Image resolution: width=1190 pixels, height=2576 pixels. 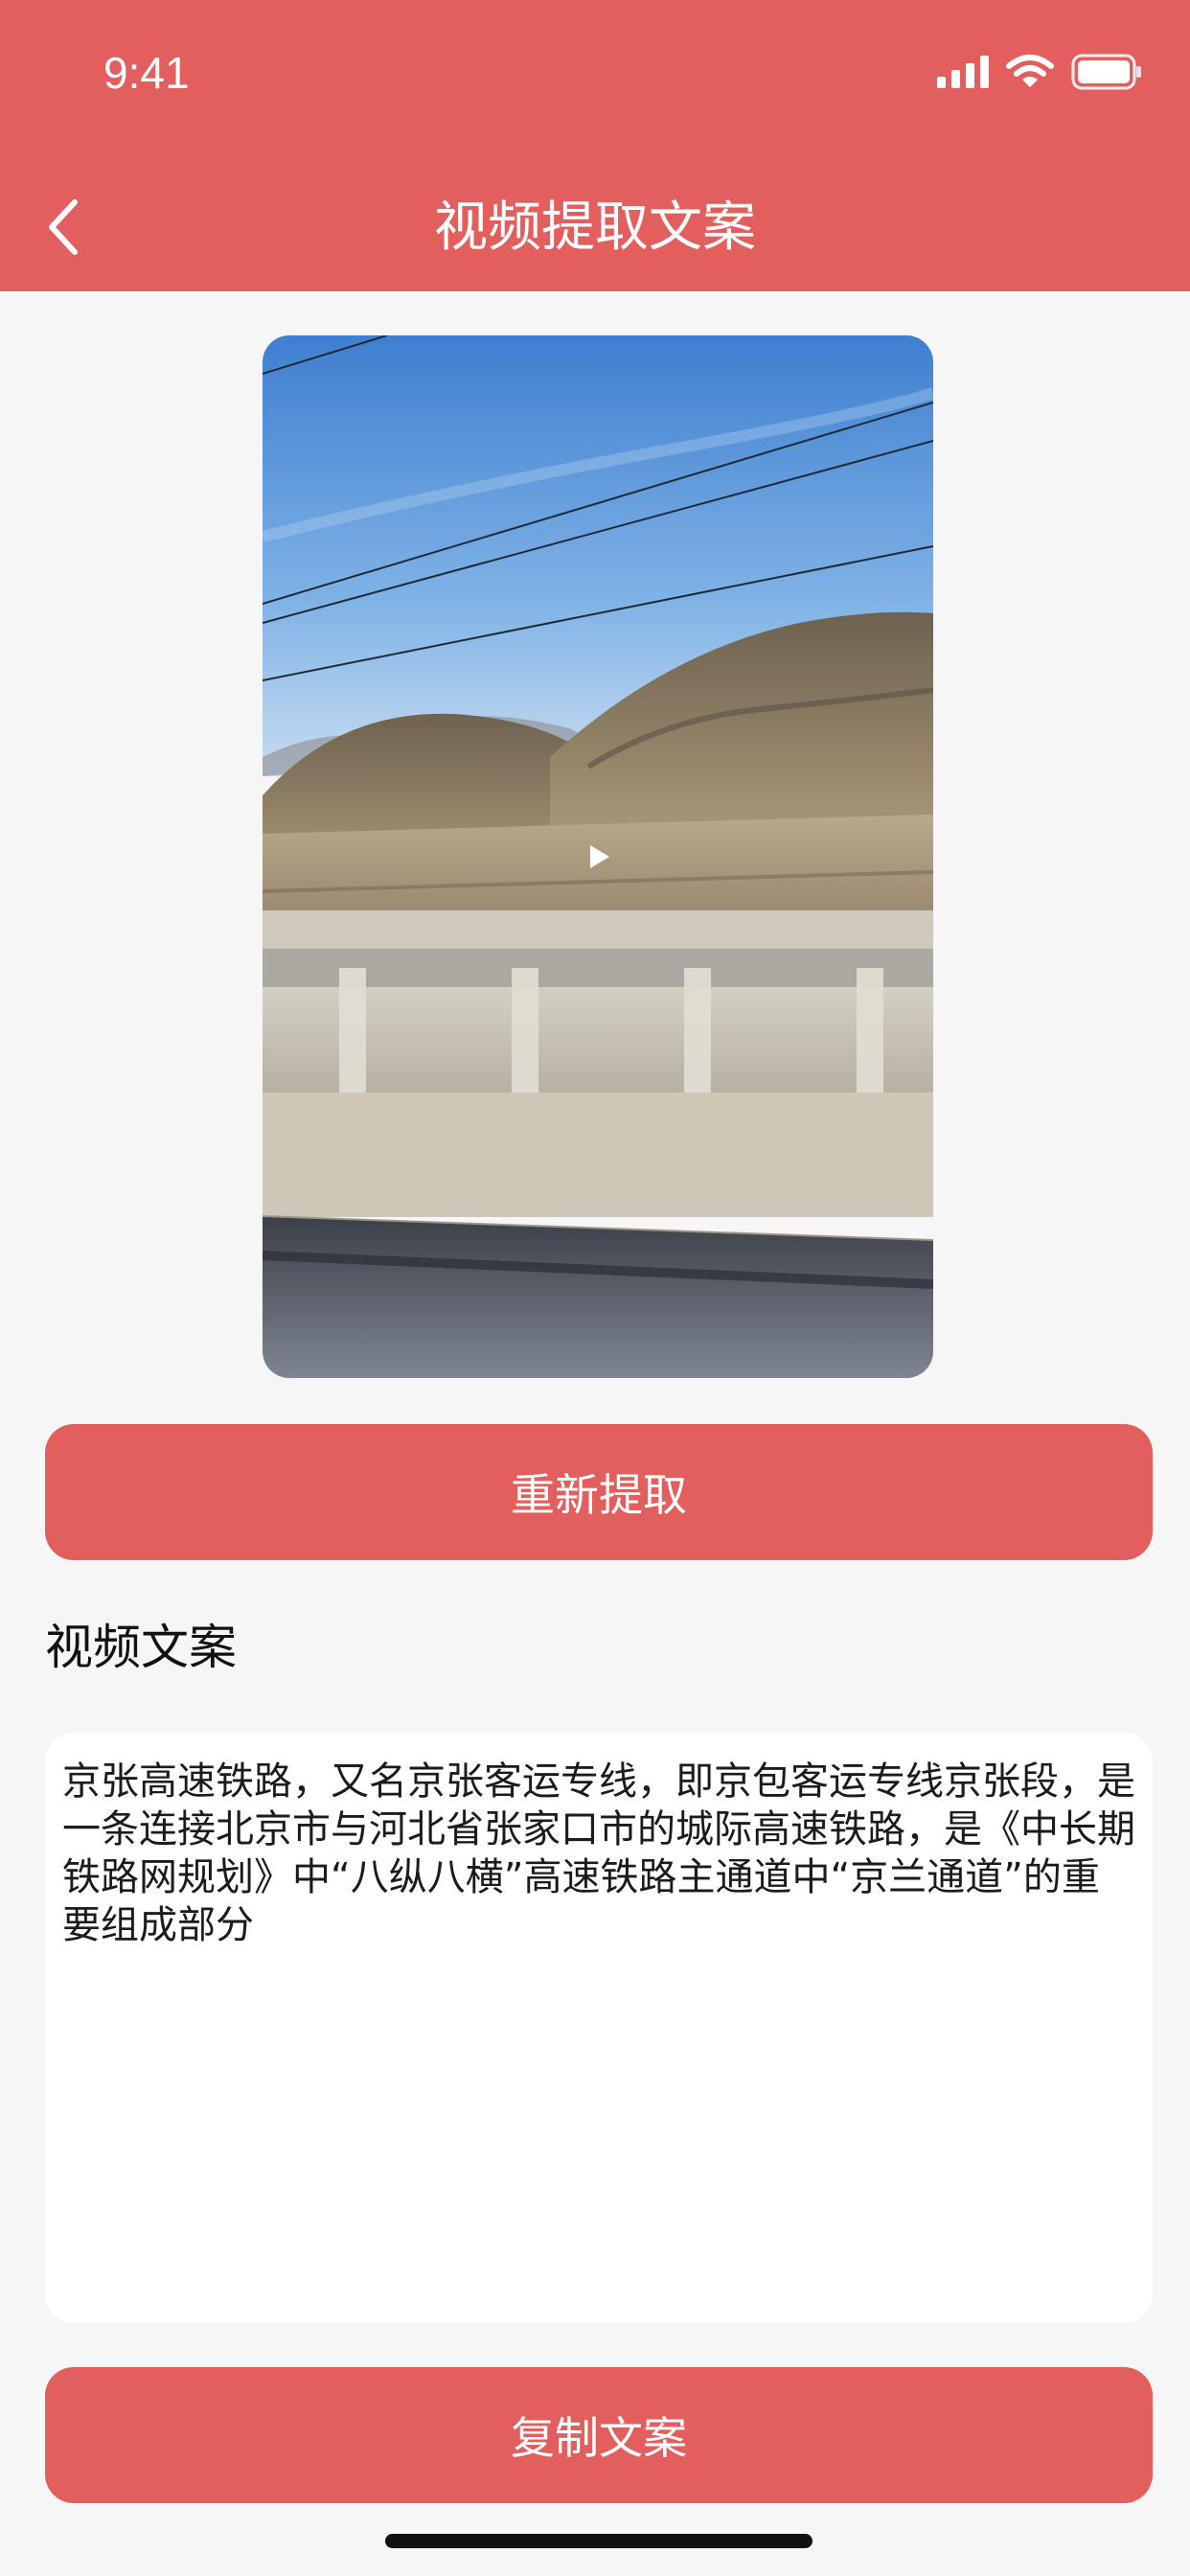 What do you see at coordinates (595, 146) in the screenshot?
I see `app-header: 9:41 视频提取文案` at bounding box center [595, 146].